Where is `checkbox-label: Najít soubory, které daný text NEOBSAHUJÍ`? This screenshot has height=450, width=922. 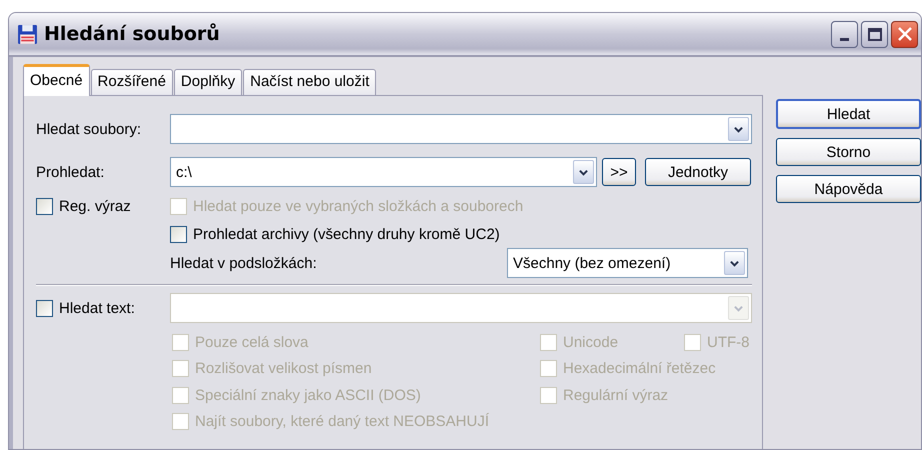
checkbox-label: Najít soubory, které daný text NEOBSAHUJÍ is located at coordinates (342, 421).